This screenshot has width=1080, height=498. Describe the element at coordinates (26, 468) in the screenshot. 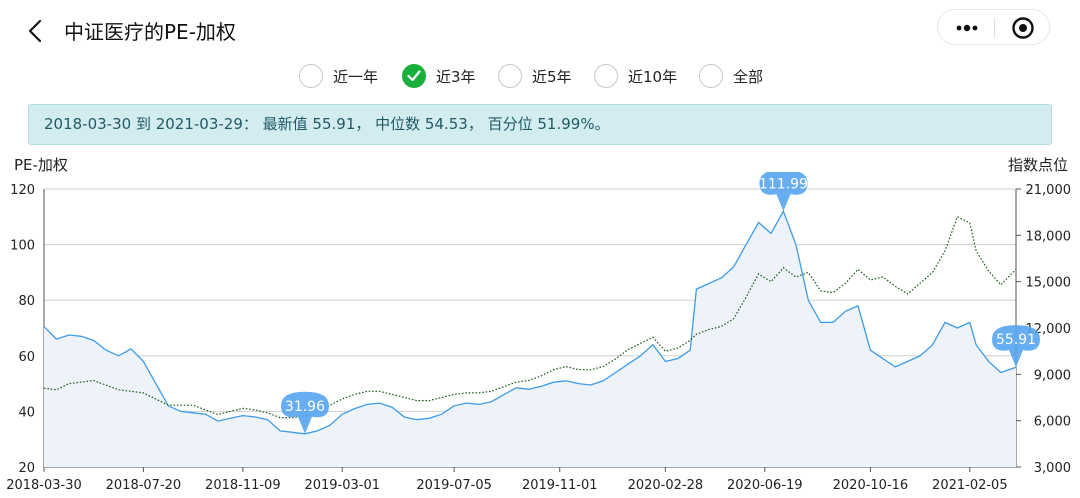

I see `left-tick-label: 20` at that location.